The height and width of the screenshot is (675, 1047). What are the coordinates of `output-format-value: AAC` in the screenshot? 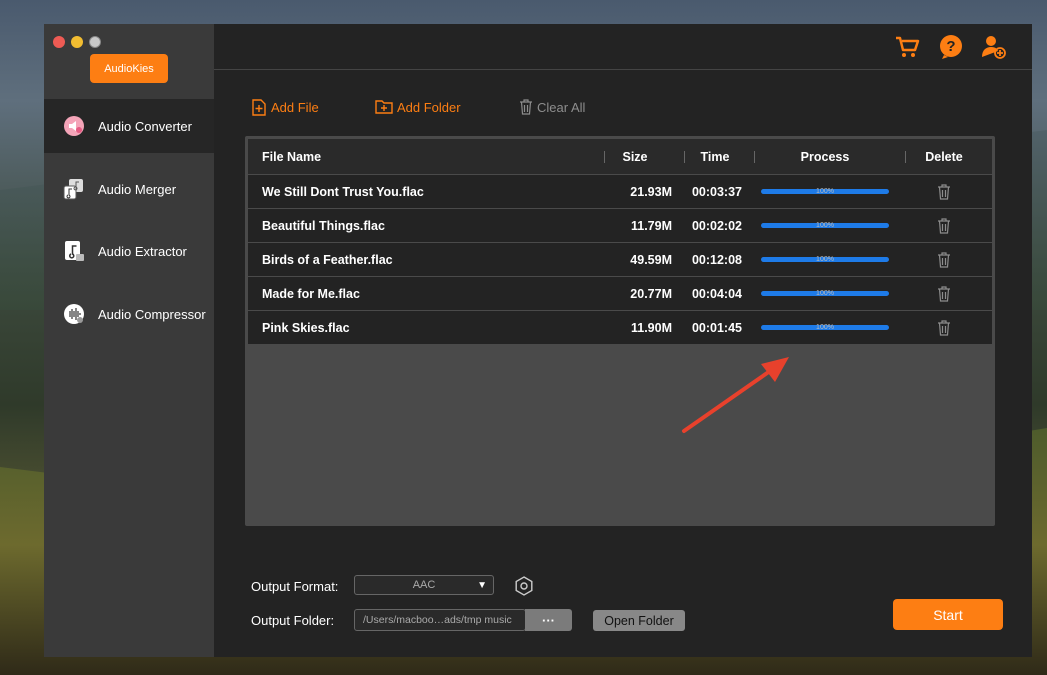 It's located at (424, 585).